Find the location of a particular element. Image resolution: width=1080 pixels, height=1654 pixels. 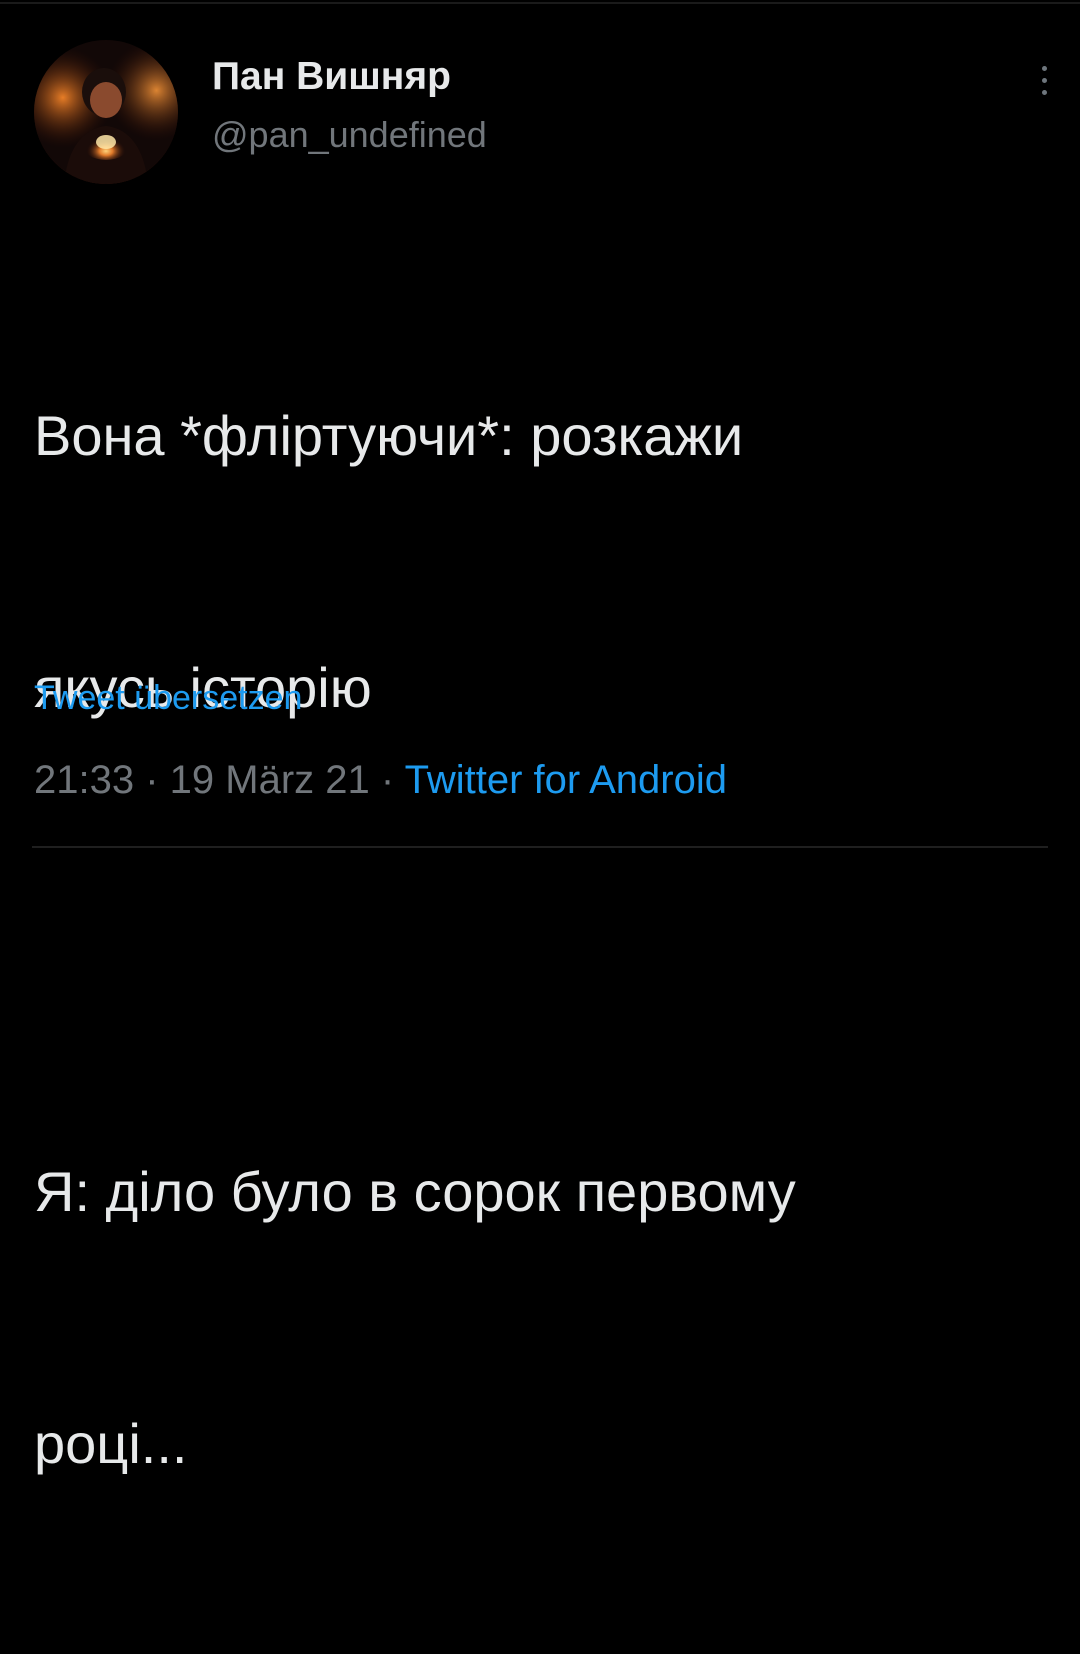

avatar-image is located at coordinates (106, 112).